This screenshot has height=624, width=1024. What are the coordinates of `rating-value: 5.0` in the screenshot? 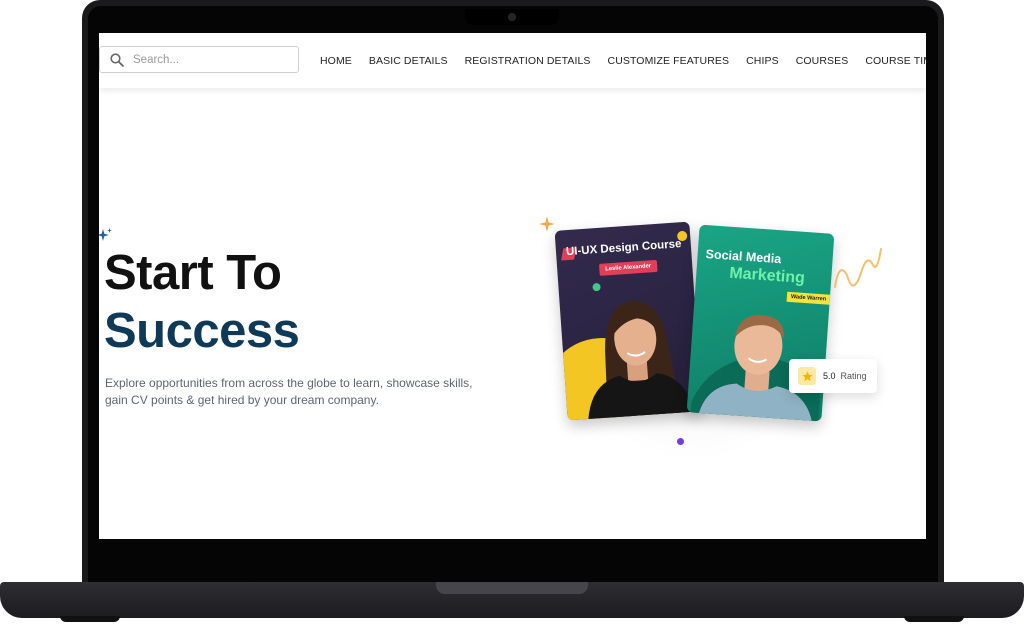 It's located at (829, 376).